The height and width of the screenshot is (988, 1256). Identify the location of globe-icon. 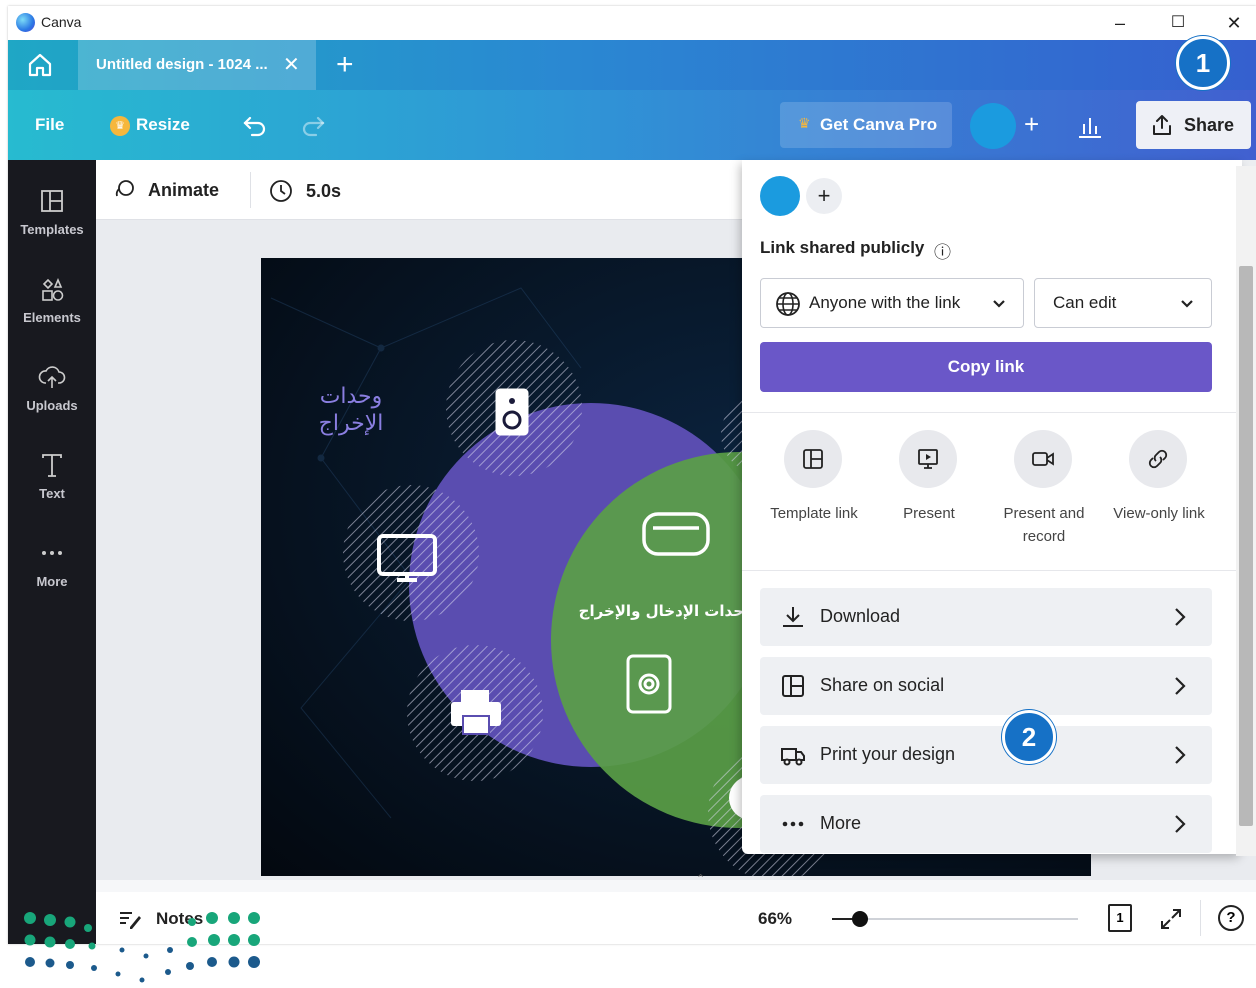
(788, 304).